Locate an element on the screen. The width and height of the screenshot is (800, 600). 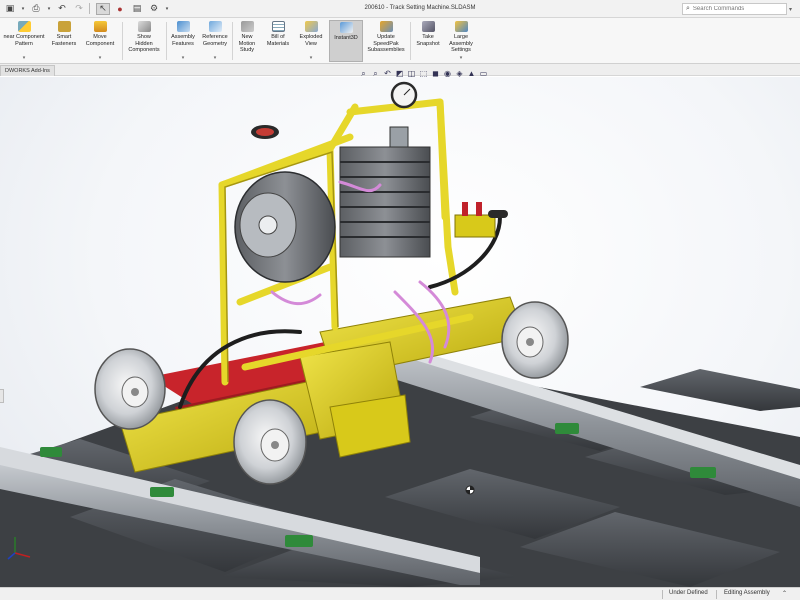
rotation-center-icon is located at coordinates (470, 490).